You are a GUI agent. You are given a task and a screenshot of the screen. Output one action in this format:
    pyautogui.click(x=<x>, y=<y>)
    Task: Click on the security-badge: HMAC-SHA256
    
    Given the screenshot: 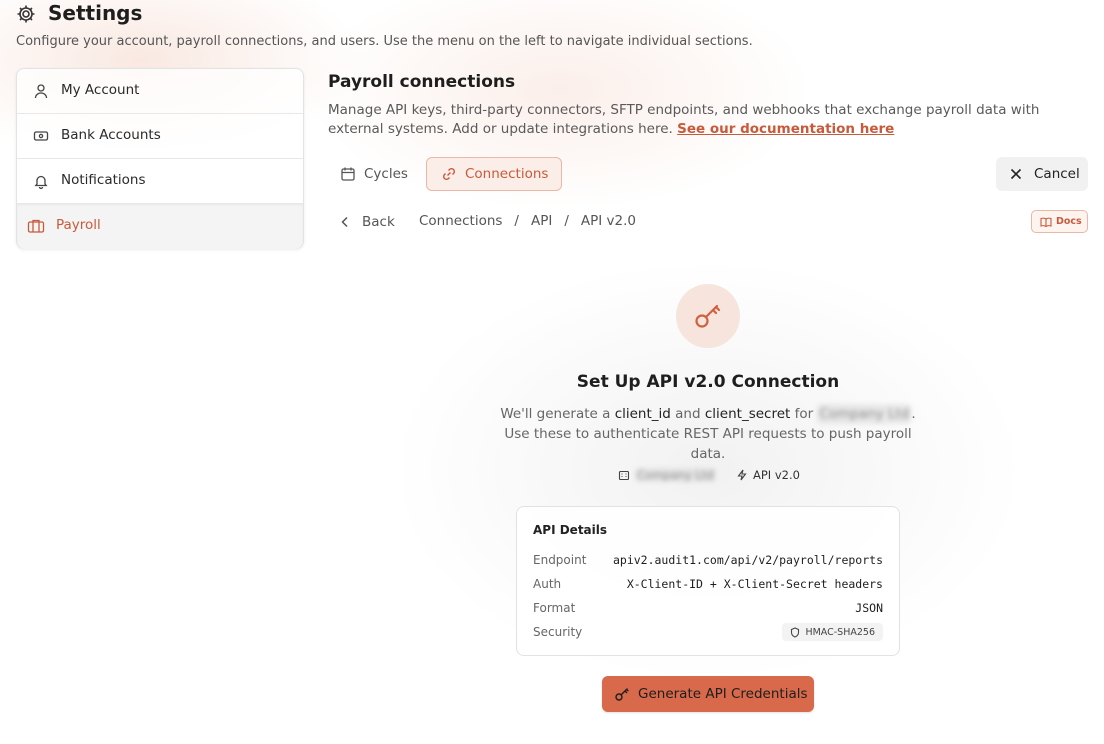 What is the action you would take?
    pyautogui.click(x=832, y=632)
    